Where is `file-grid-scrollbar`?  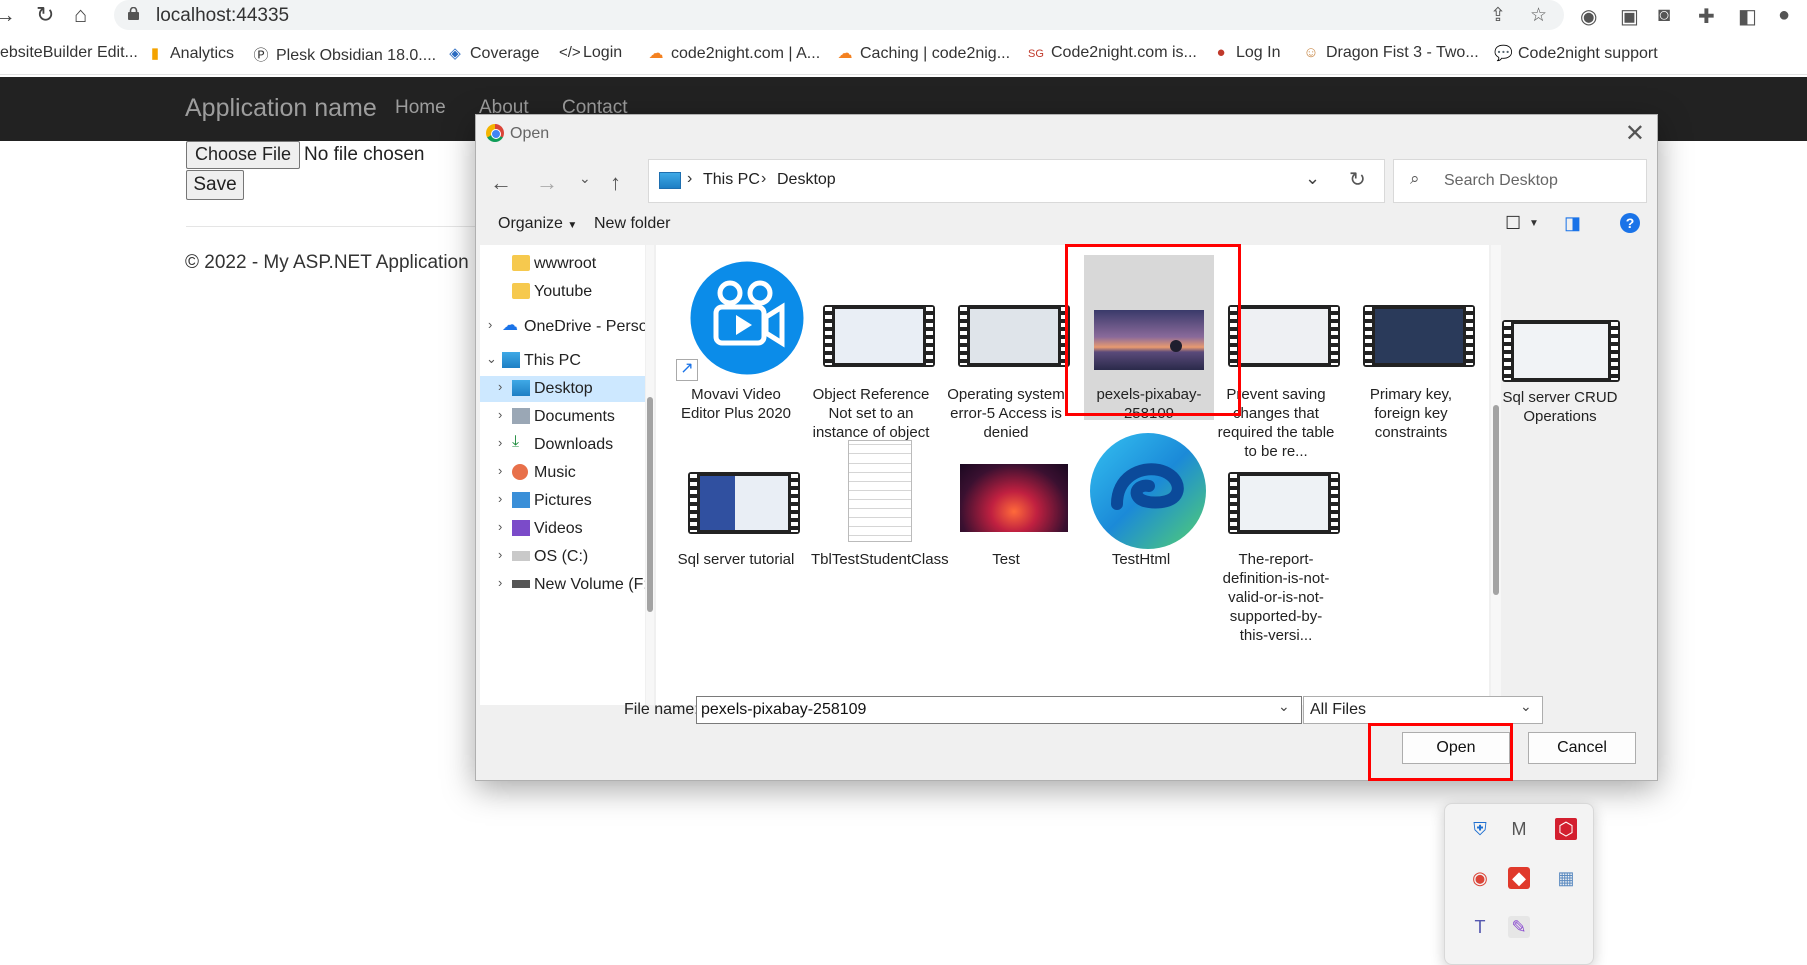 file-grid-scrollbar is located at coordinates (1496, 475).